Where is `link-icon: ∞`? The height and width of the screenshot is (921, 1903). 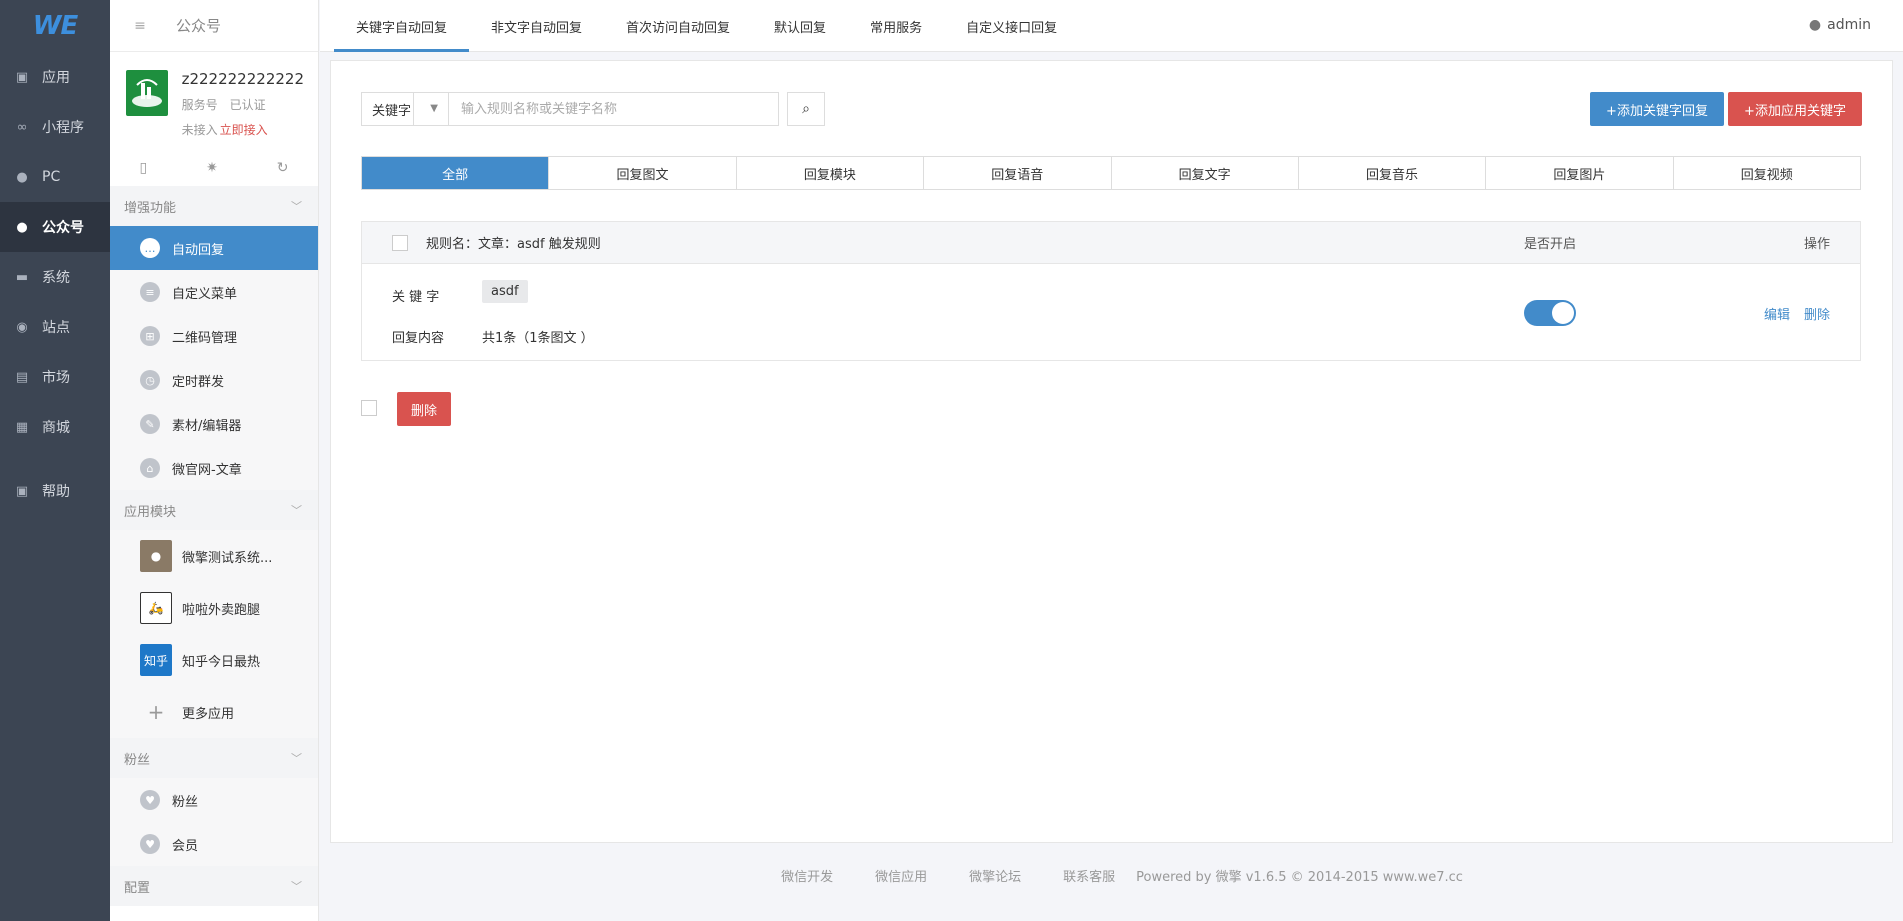
link-icon: ∞ is located at coordinates (22, 127).